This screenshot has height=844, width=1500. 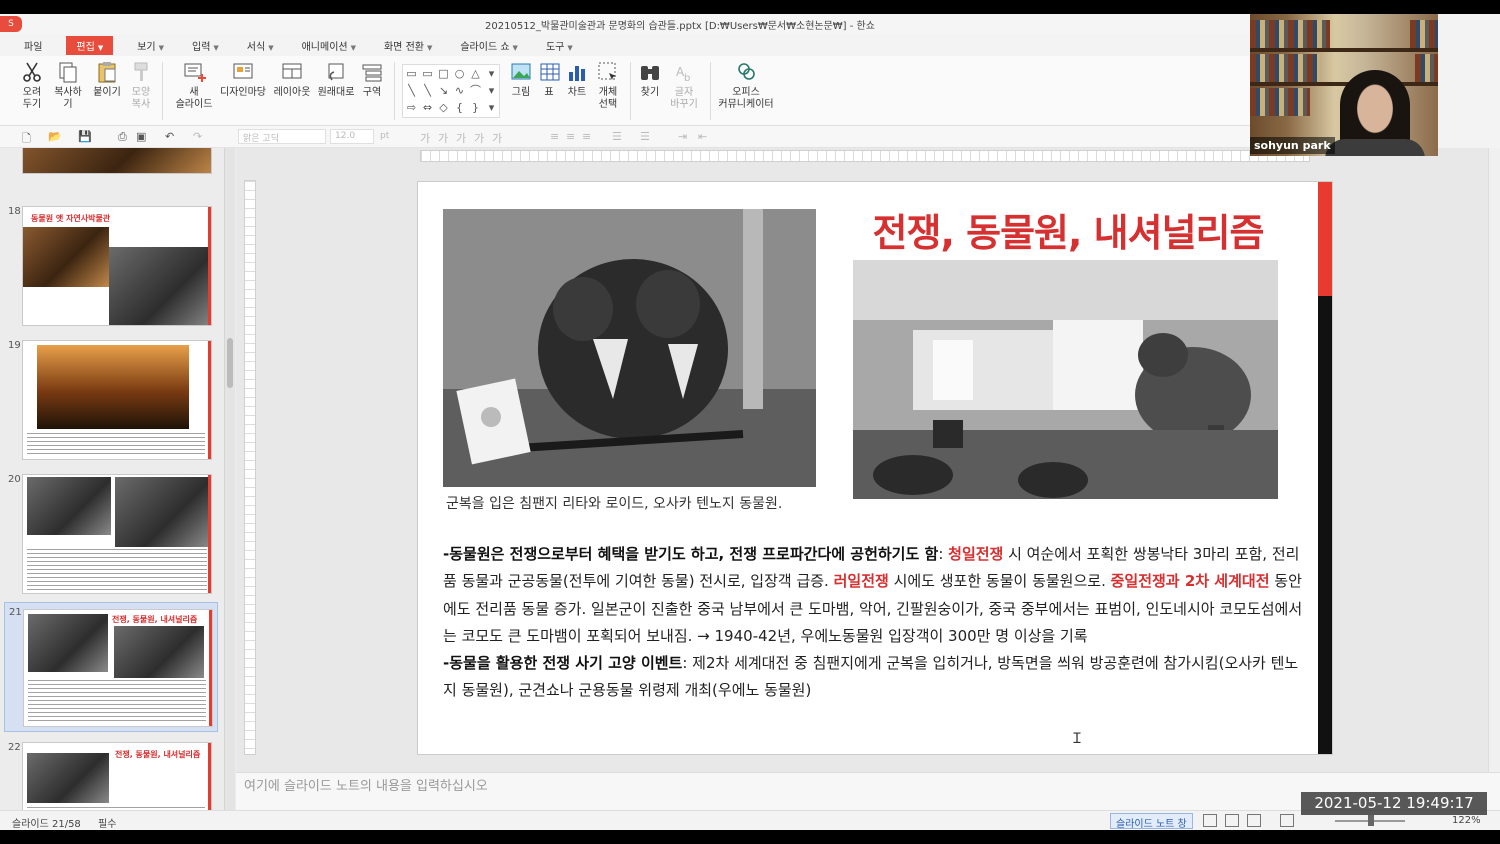 What do you see at coordinates (1210, 820) in the screenshot?
I see `normal-view-icon` at bounding box center [1210, 820].